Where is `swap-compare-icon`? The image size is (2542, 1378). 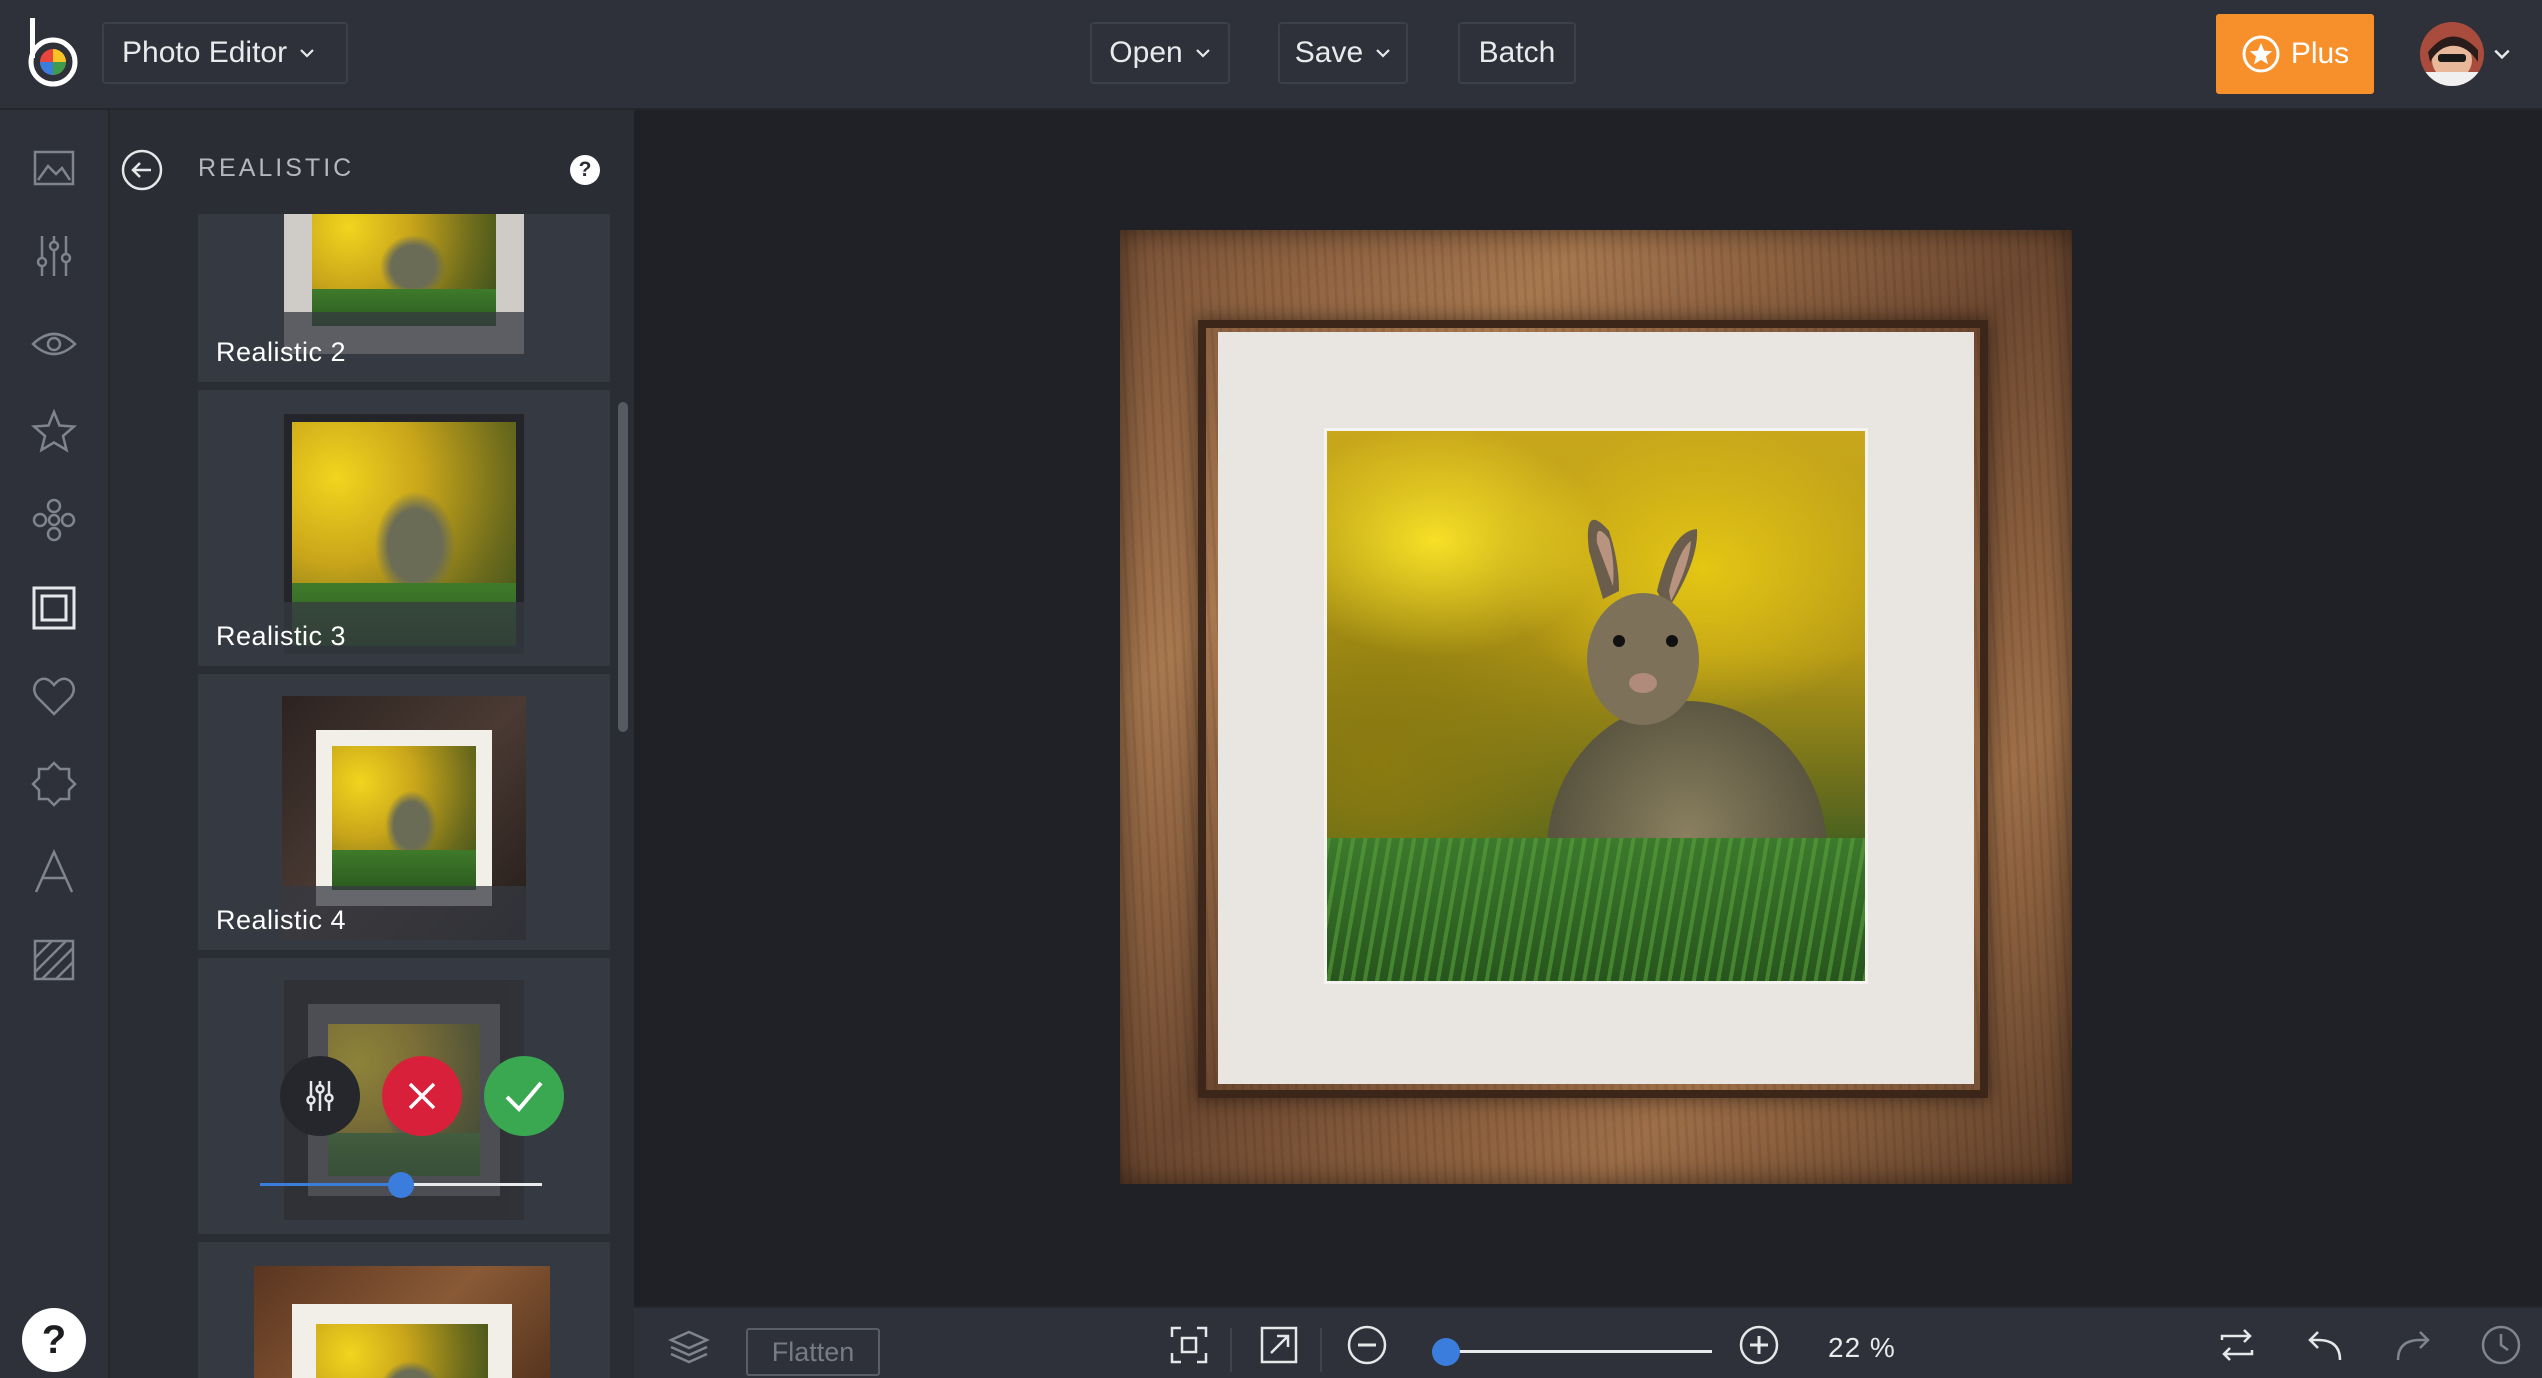
swap-compare-icon is located at coordinates (2237, 1345).